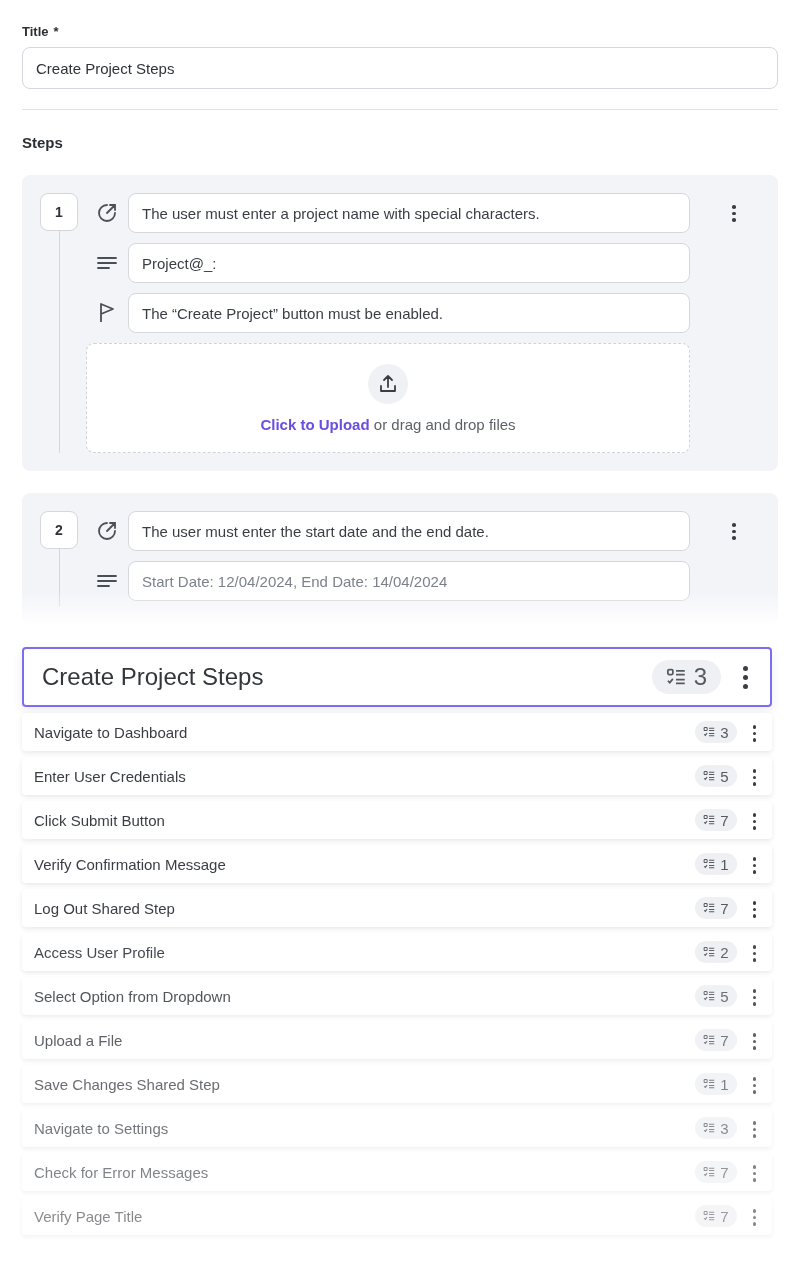  I want to click on dragged-step-title: Create Project Steps, so click(153, 677).